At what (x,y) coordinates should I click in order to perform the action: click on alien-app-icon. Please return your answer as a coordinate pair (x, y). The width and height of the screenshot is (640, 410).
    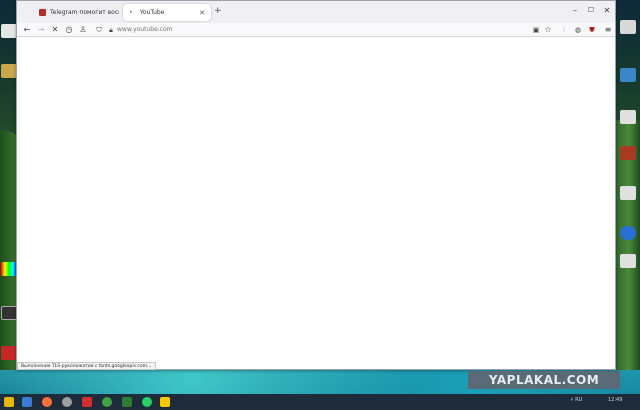
    Looking at the image, I should click on (67, 402).